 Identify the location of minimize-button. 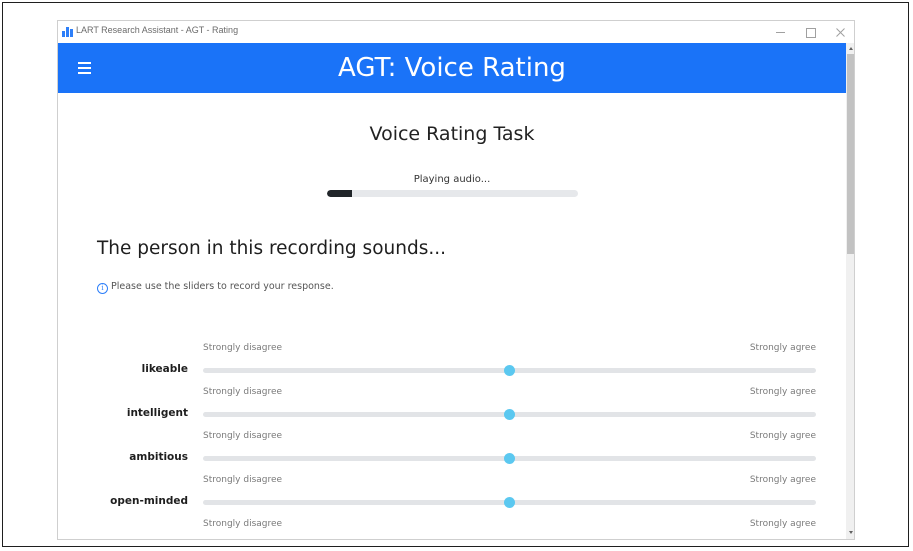
(781, 32).